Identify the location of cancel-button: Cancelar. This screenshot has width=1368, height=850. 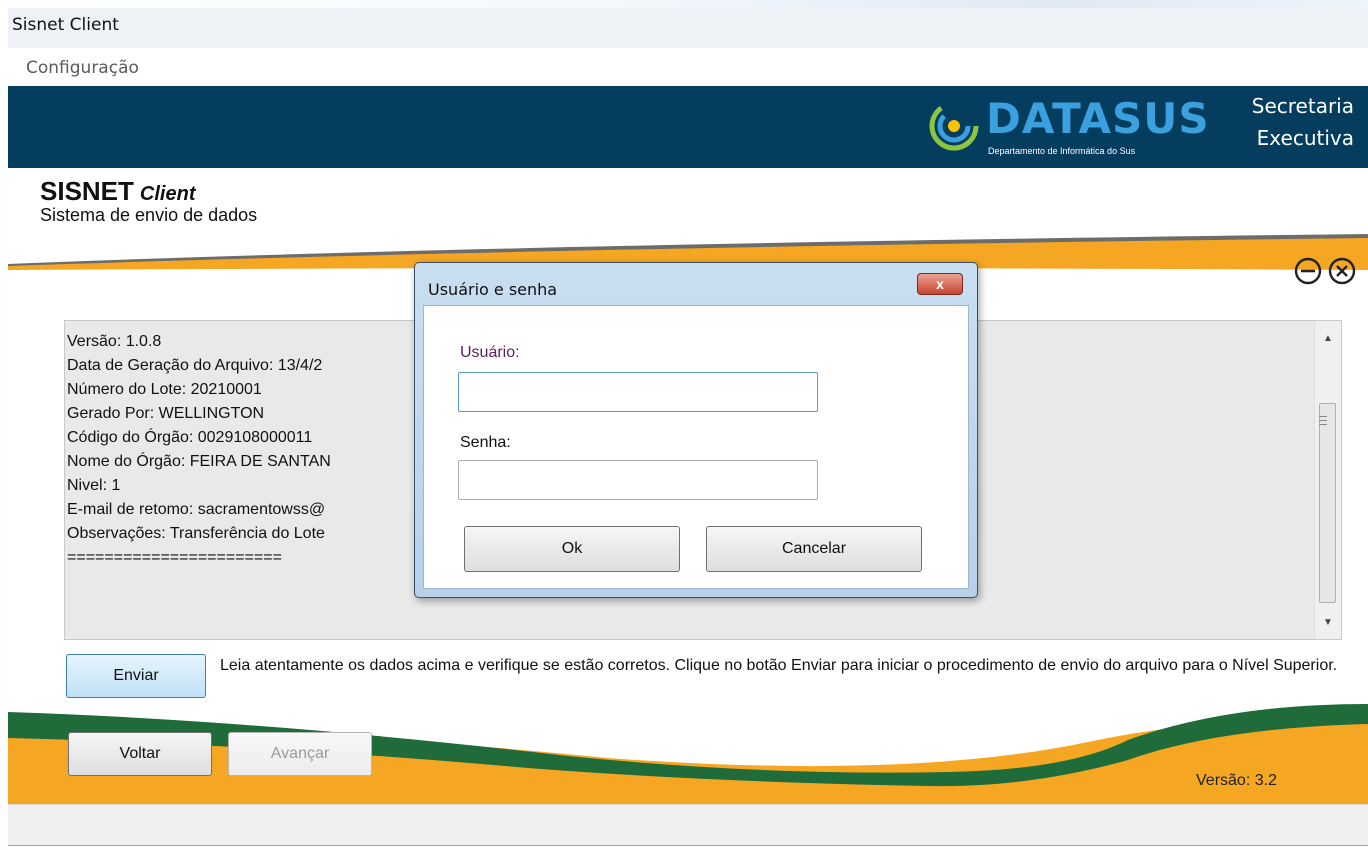
(814, 549).